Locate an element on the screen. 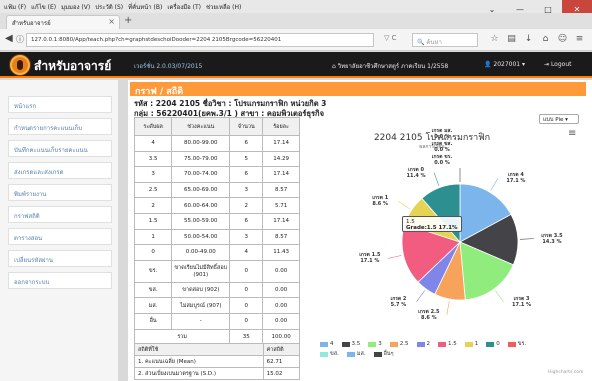 This screenshot has width=592, height=381. total-count: 35 is located at coordinates (246, 336).